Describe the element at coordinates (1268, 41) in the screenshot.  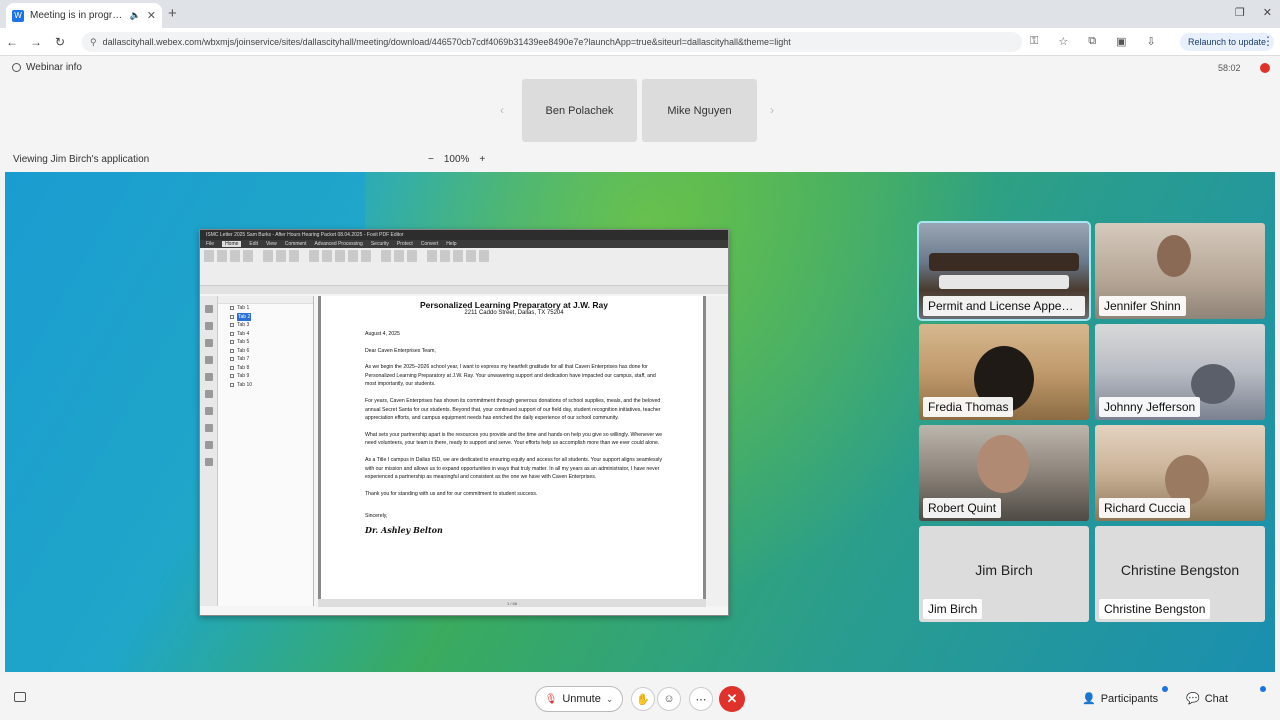
I see `browser-menu-icon: ⋮` at that location.